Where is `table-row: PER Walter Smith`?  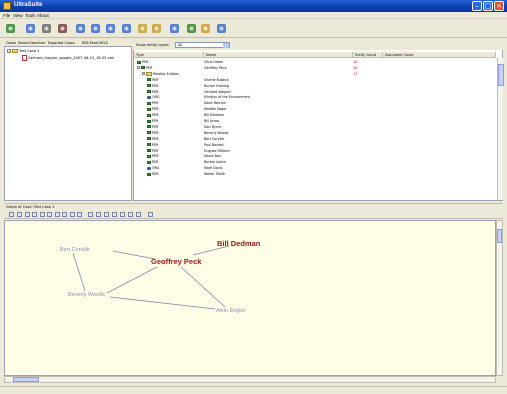 table-row: PER Walter Smith is located at coordinates (315, 174).